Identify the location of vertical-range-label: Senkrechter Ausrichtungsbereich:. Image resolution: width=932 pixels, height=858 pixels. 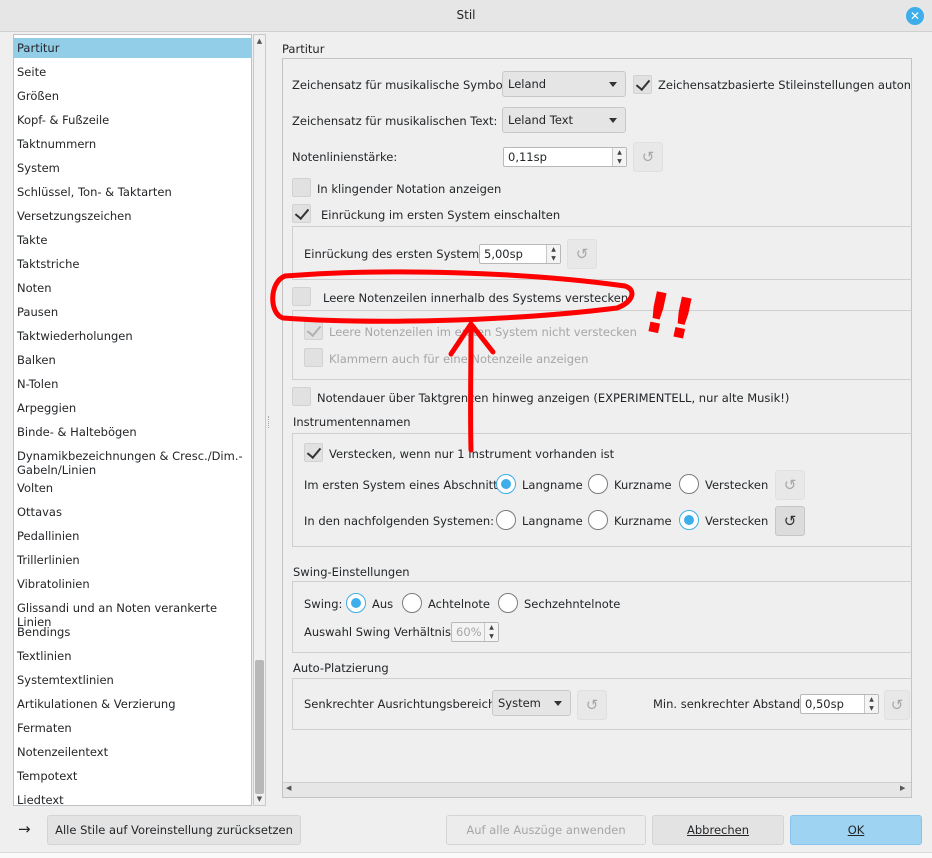
(402, 704).